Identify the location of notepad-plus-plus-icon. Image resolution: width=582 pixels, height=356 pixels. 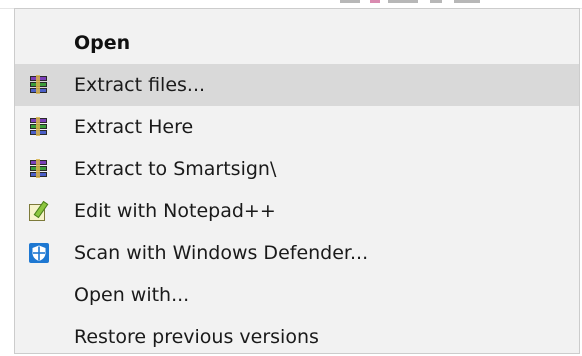
(39, 211).